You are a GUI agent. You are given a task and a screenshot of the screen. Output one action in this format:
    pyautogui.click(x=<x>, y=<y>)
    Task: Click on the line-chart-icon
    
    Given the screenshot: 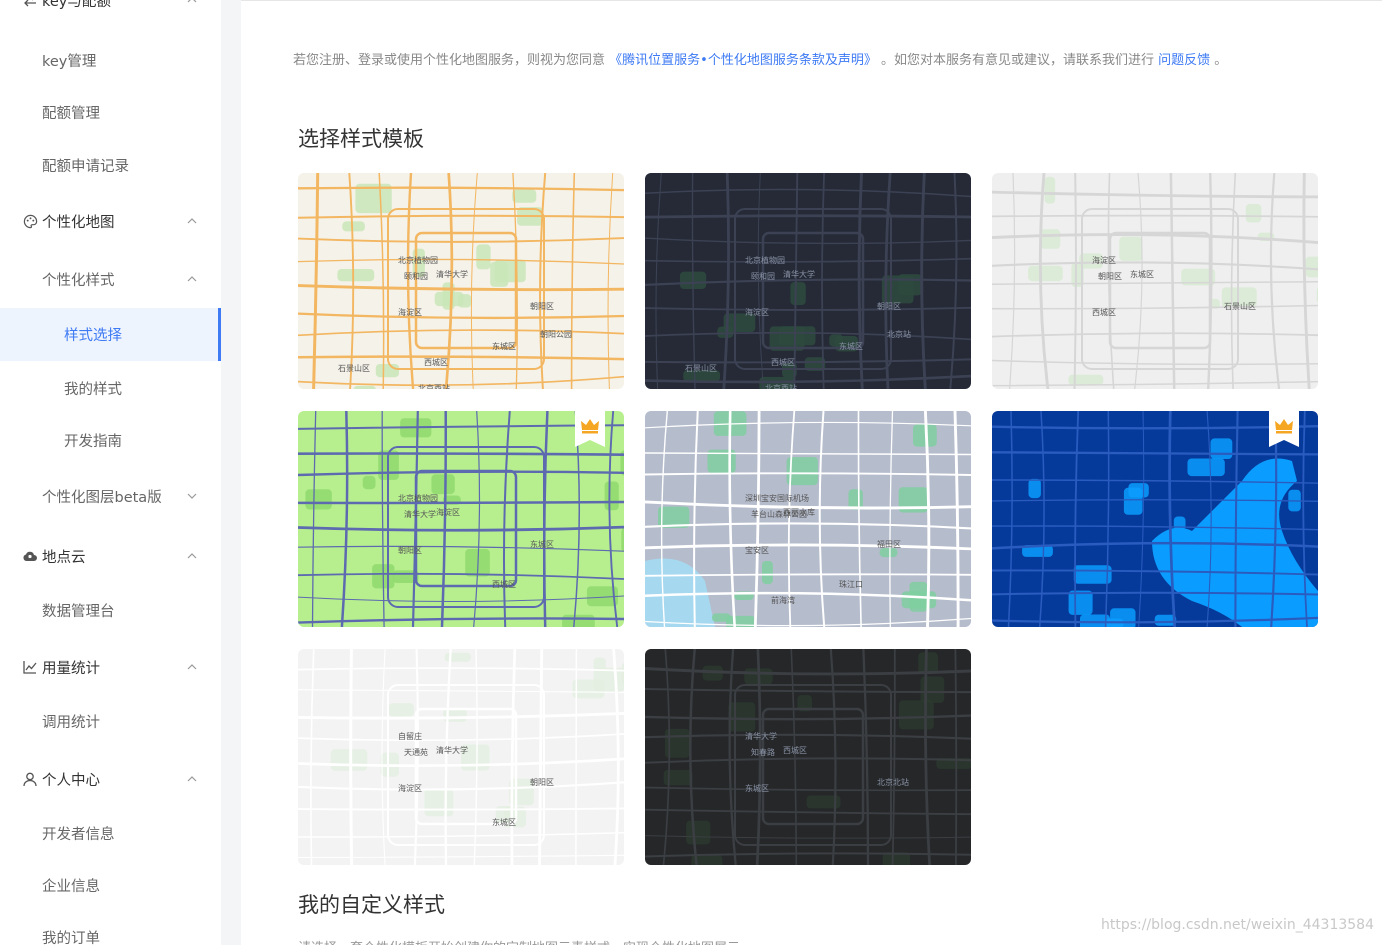 What is the action you would take?
    pyautogui.click(x=30, y=667)
    